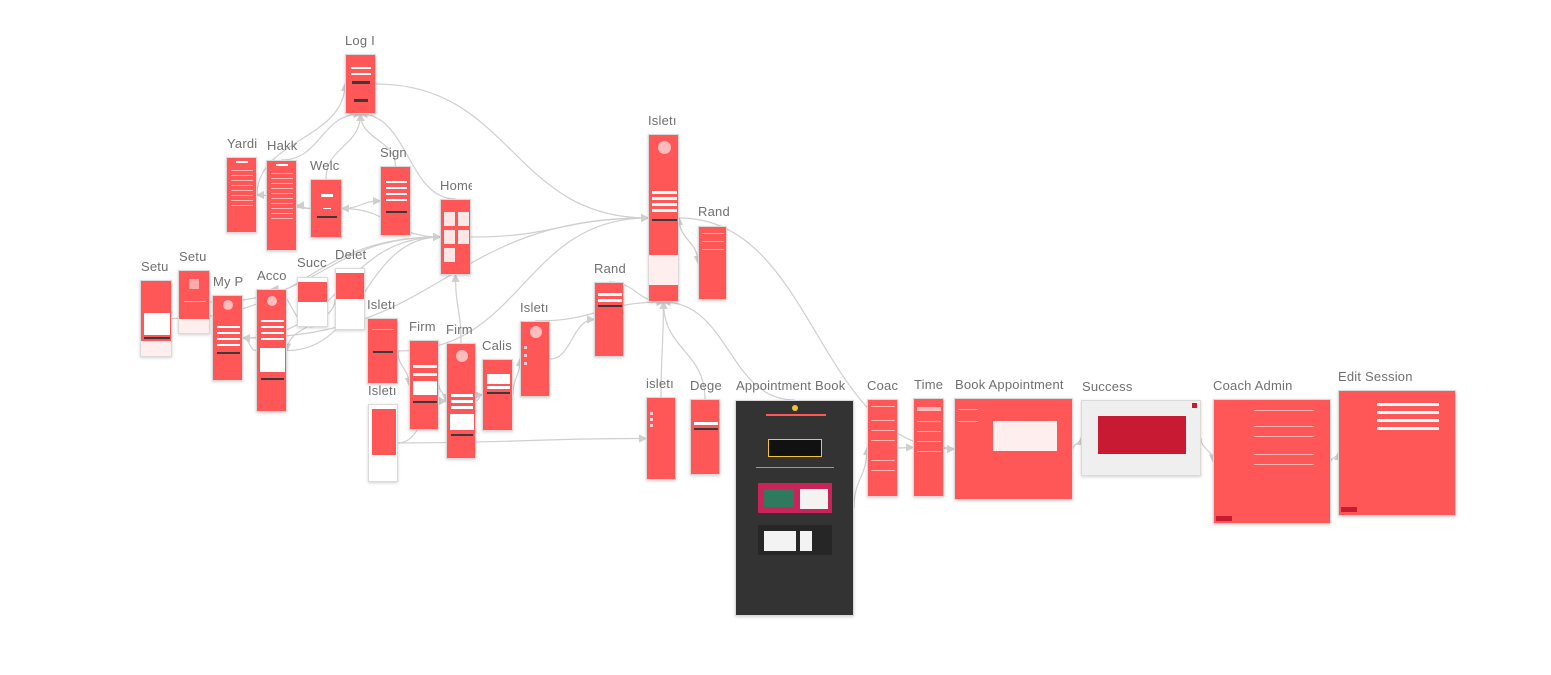 The image size is (1551, 675). I want to click on screen-thumbnail-setup2, so click(194, 302).